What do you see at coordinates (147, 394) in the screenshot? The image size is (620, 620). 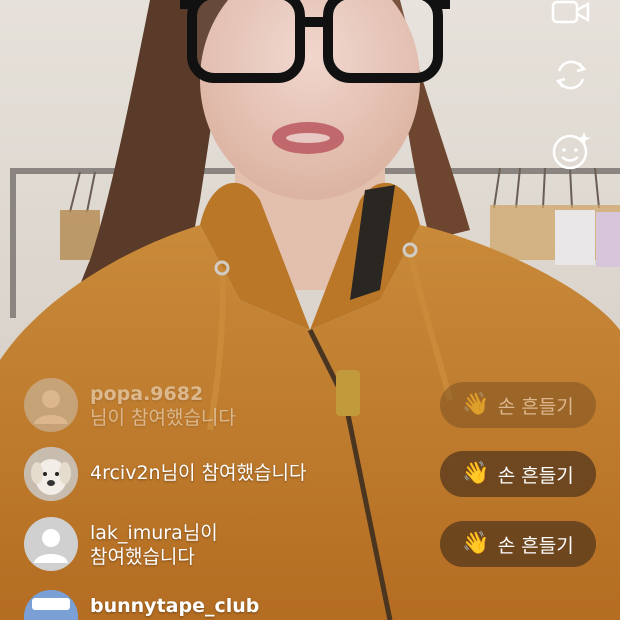 I see `comment-line1: popa.9682` at bounding box center [147, 394].